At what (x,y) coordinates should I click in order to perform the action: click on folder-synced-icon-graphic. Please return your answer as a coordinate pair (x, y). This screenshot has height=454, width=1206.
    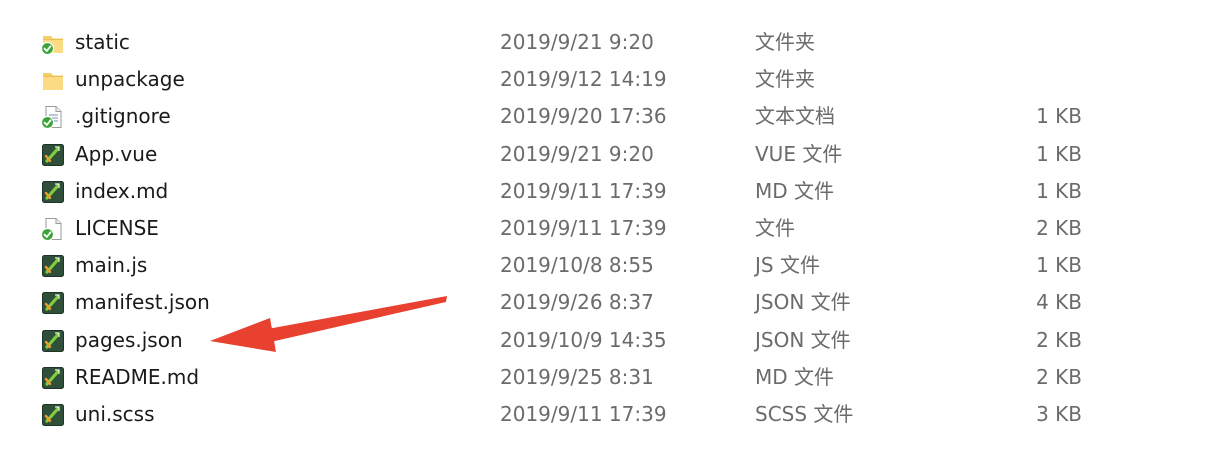
    Looking at the image, I should click on (51, 46).